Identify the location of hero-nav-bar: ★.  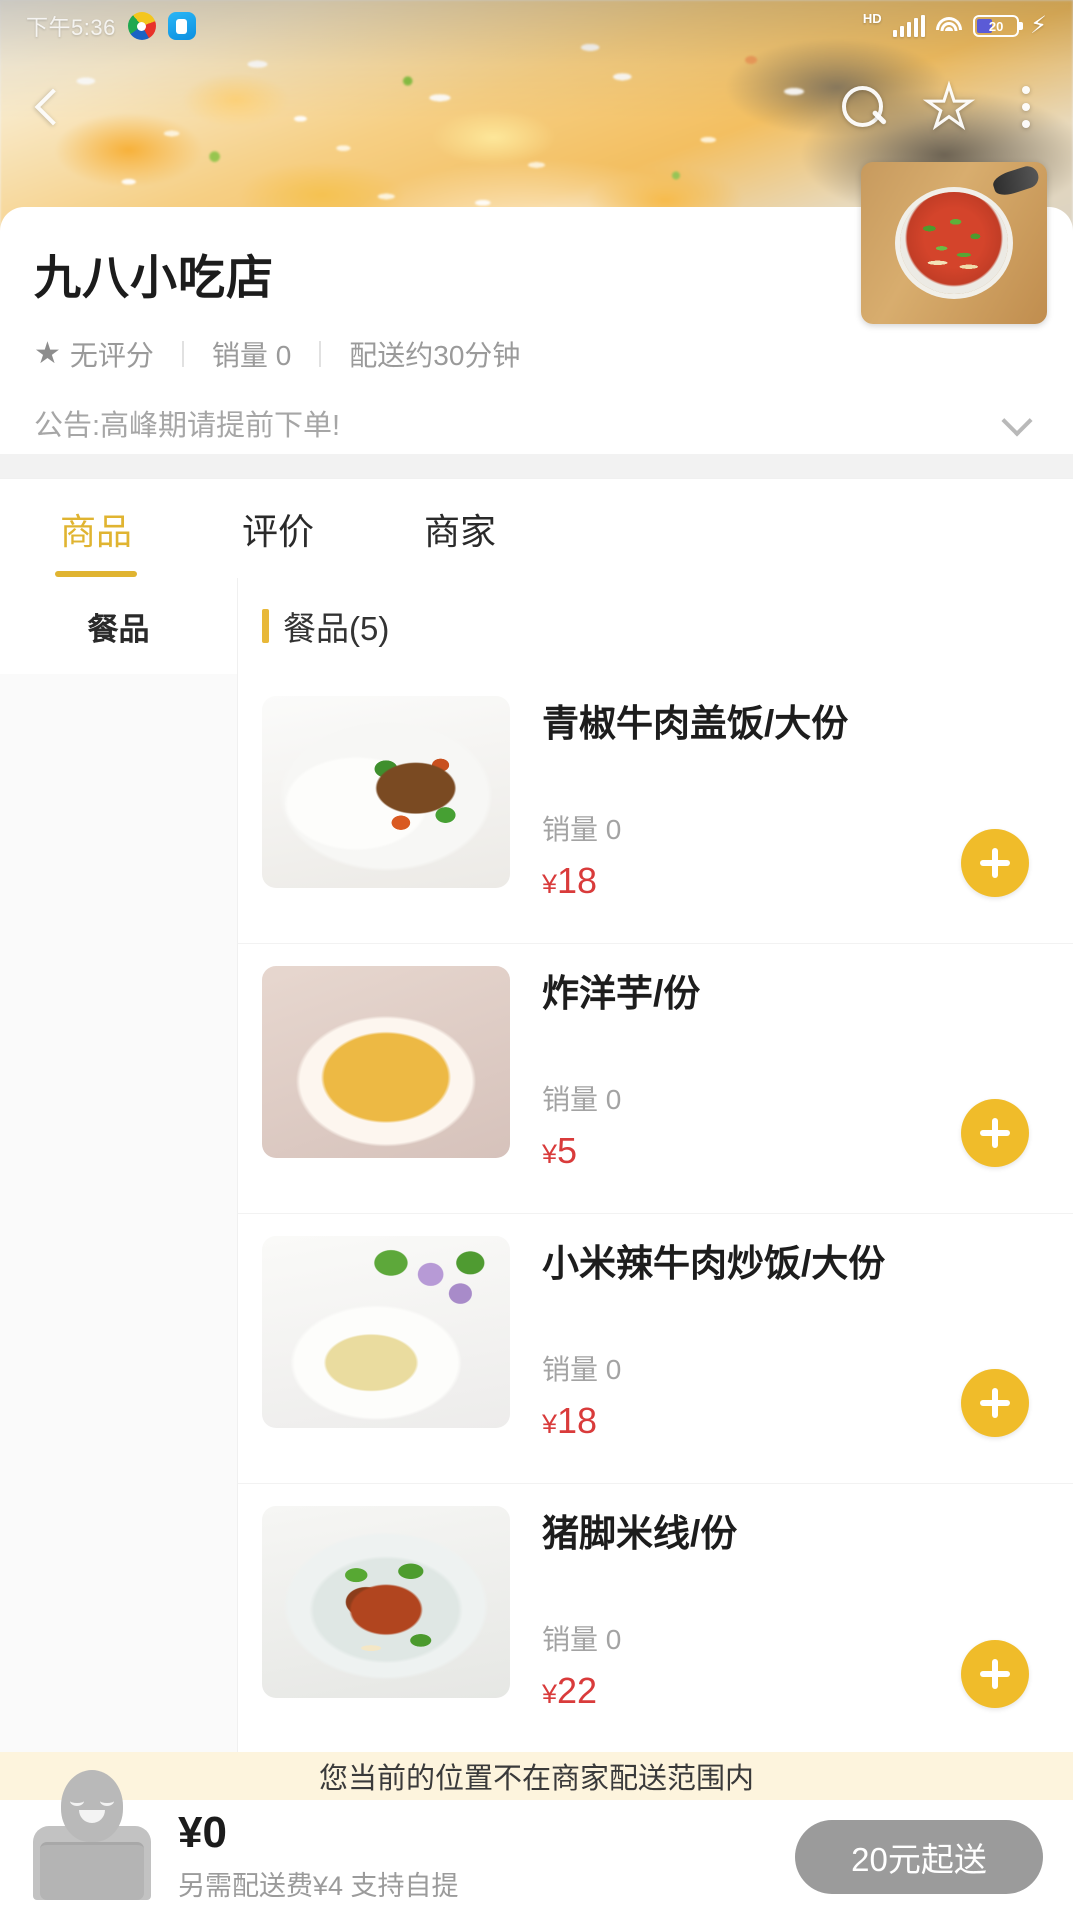
(536, 107).